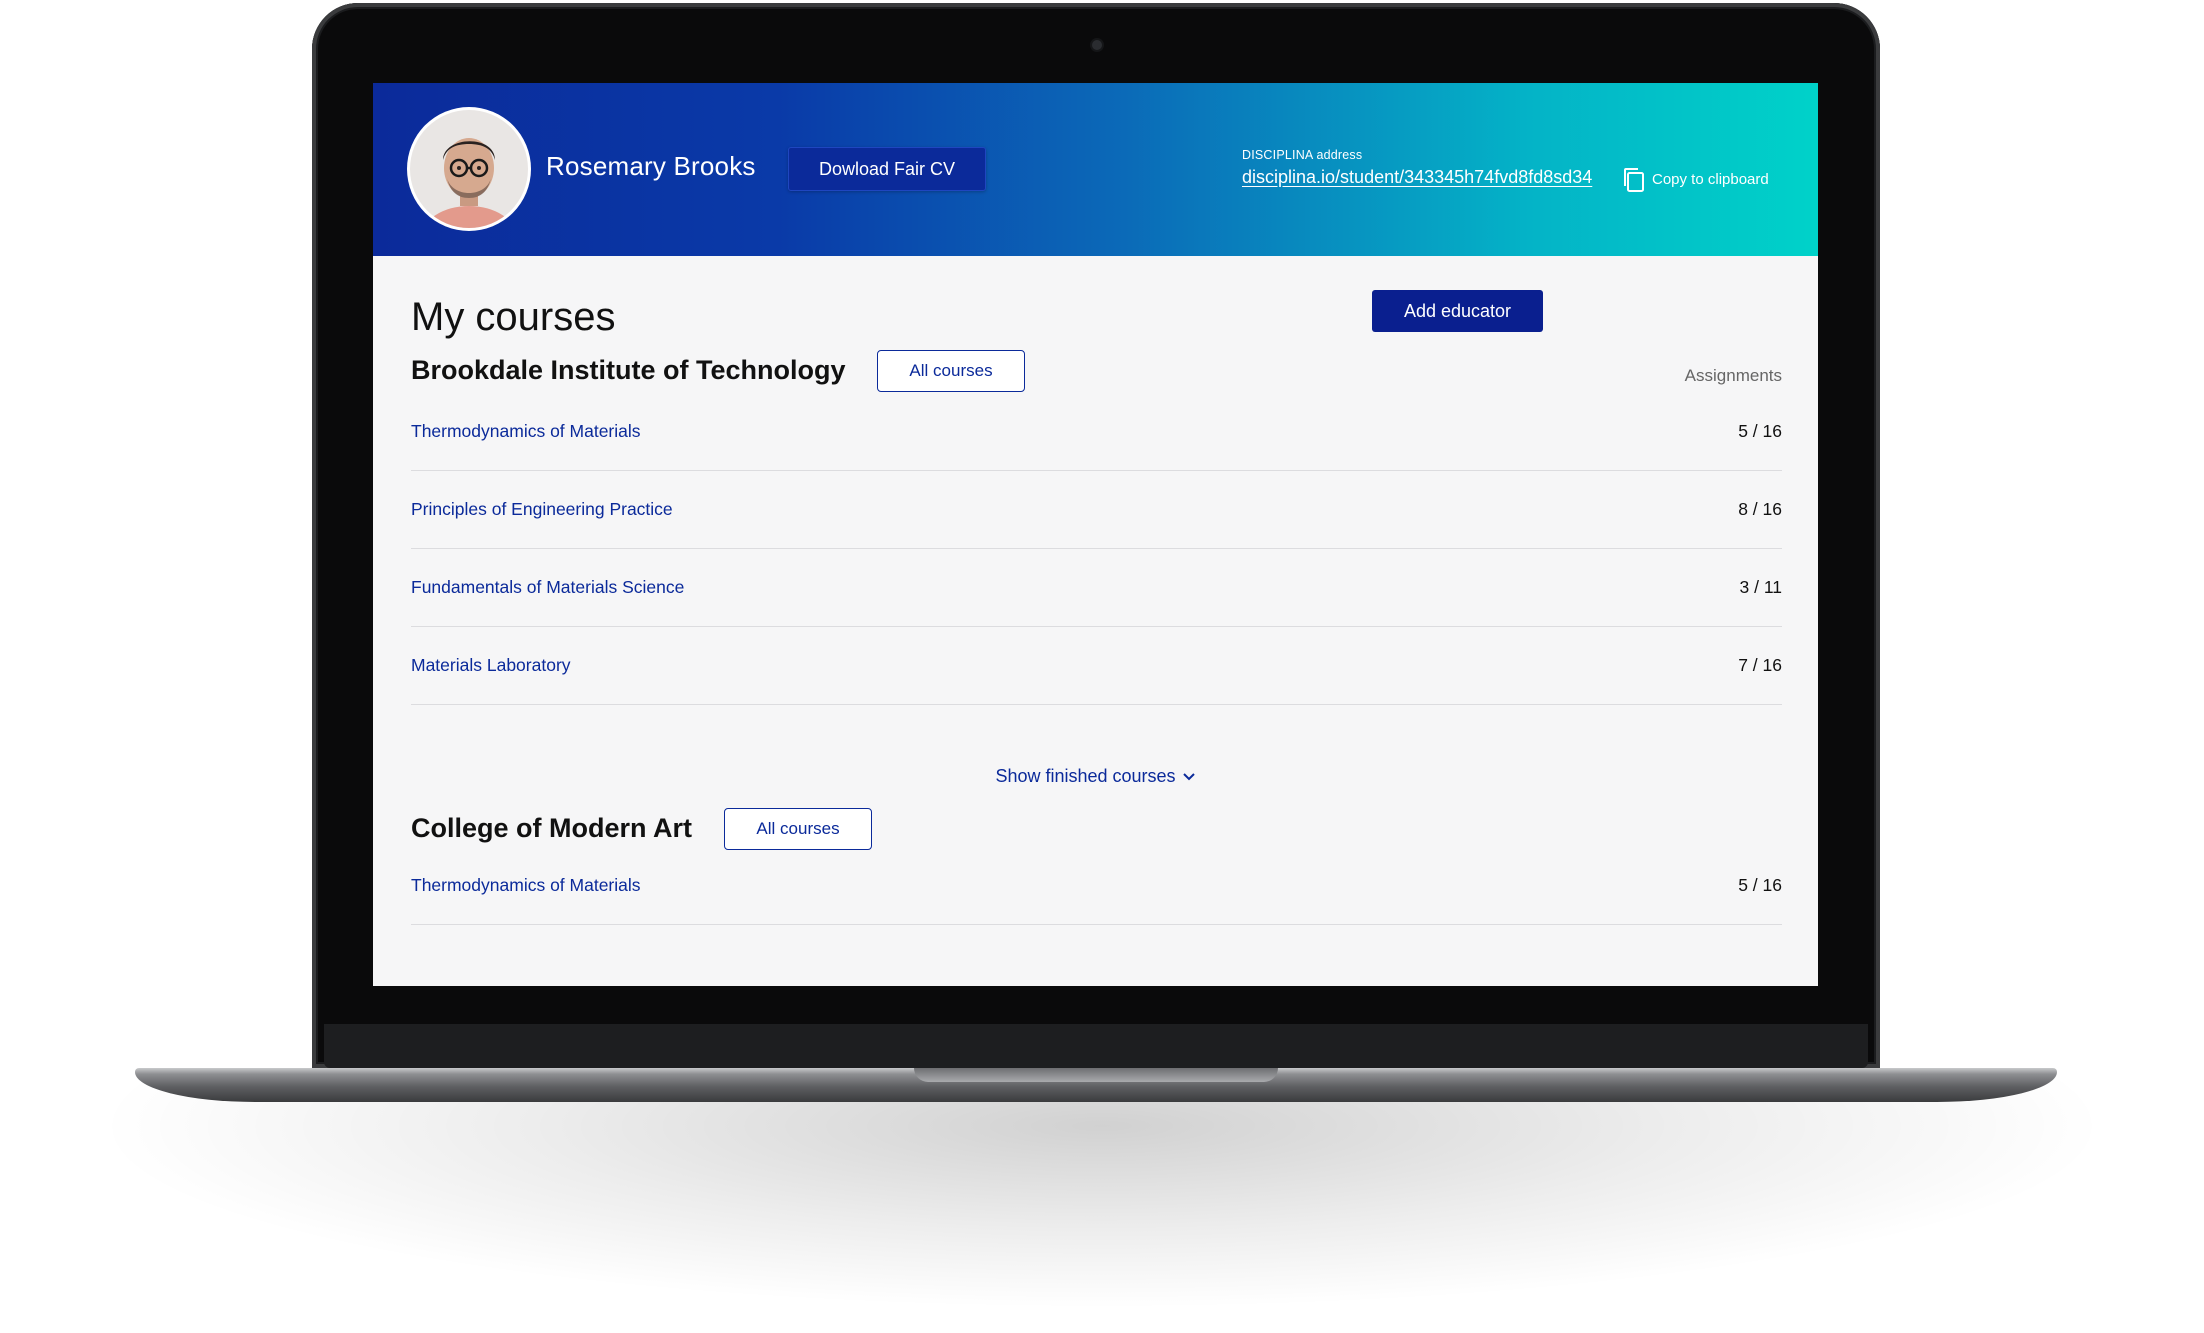 This screenshot has height=1333, width=2204. What do you see at coordinates (628, 370) in the screenshot?
I see `institution-title: Brookdale Institute of Technology` at bounding box center [628, 370].